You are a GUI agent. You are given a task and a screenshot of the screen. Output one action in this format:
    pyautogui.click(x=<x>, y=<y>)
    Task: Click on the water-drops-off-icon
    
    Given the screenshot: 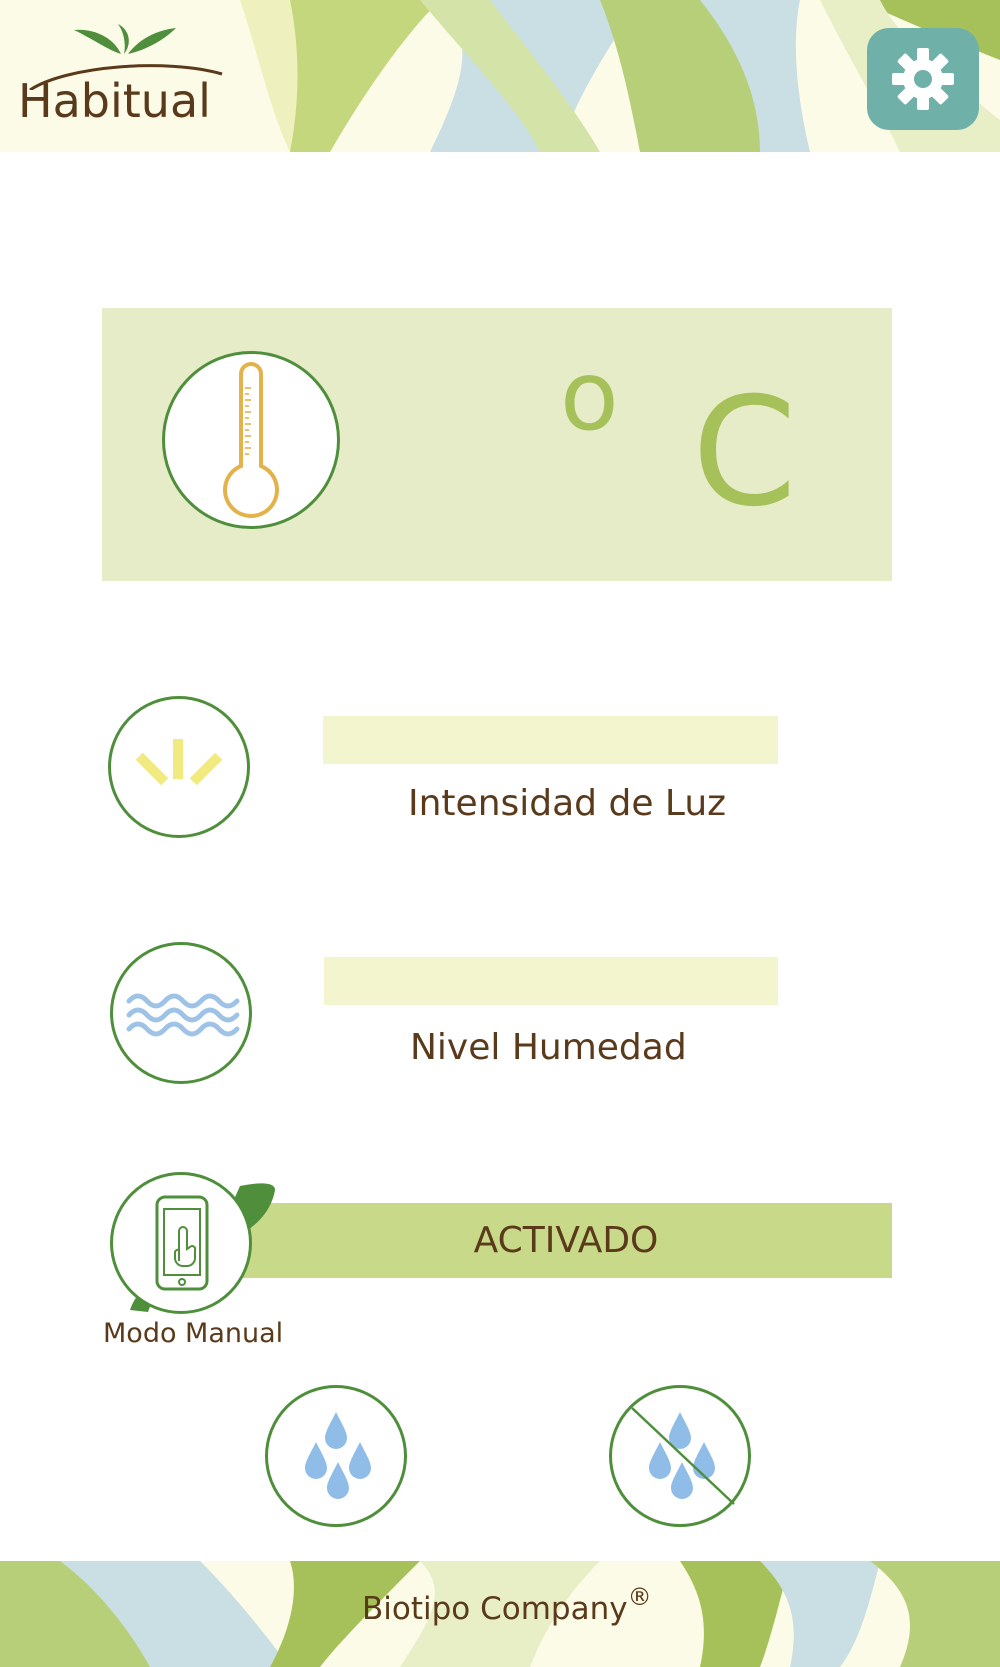 What is the action you would take?
    pyautogui.click(x=683, y=1456)
    